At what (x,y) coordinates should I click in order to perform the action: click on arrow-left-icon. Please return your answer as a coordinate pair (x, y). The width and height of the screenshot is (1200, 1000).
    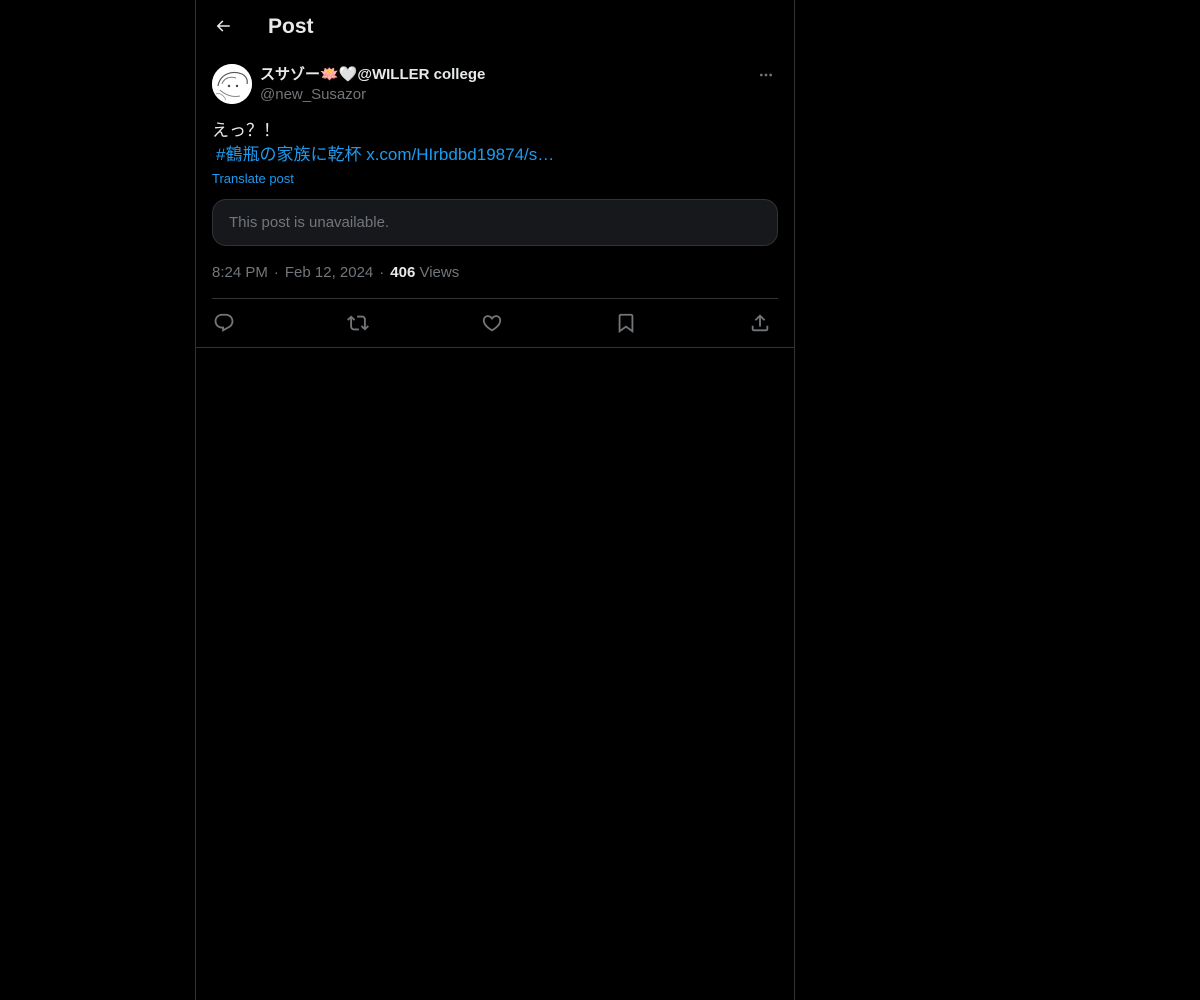
    Looking at the image, I should click on (223, 26).